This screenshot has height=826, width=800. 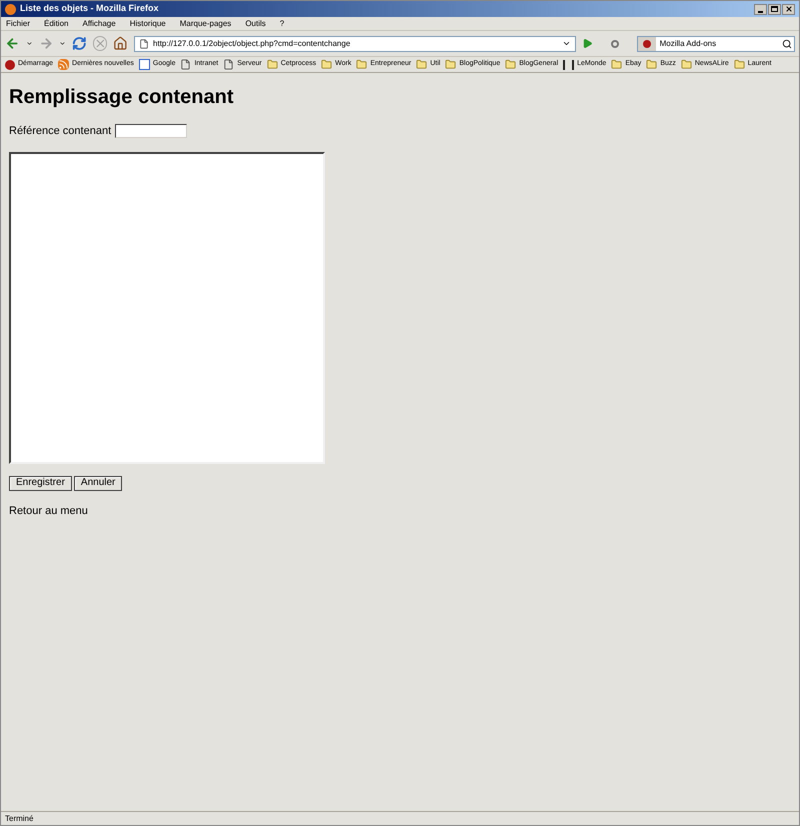 I want to click on reference-input, so click(x=151, y=131).